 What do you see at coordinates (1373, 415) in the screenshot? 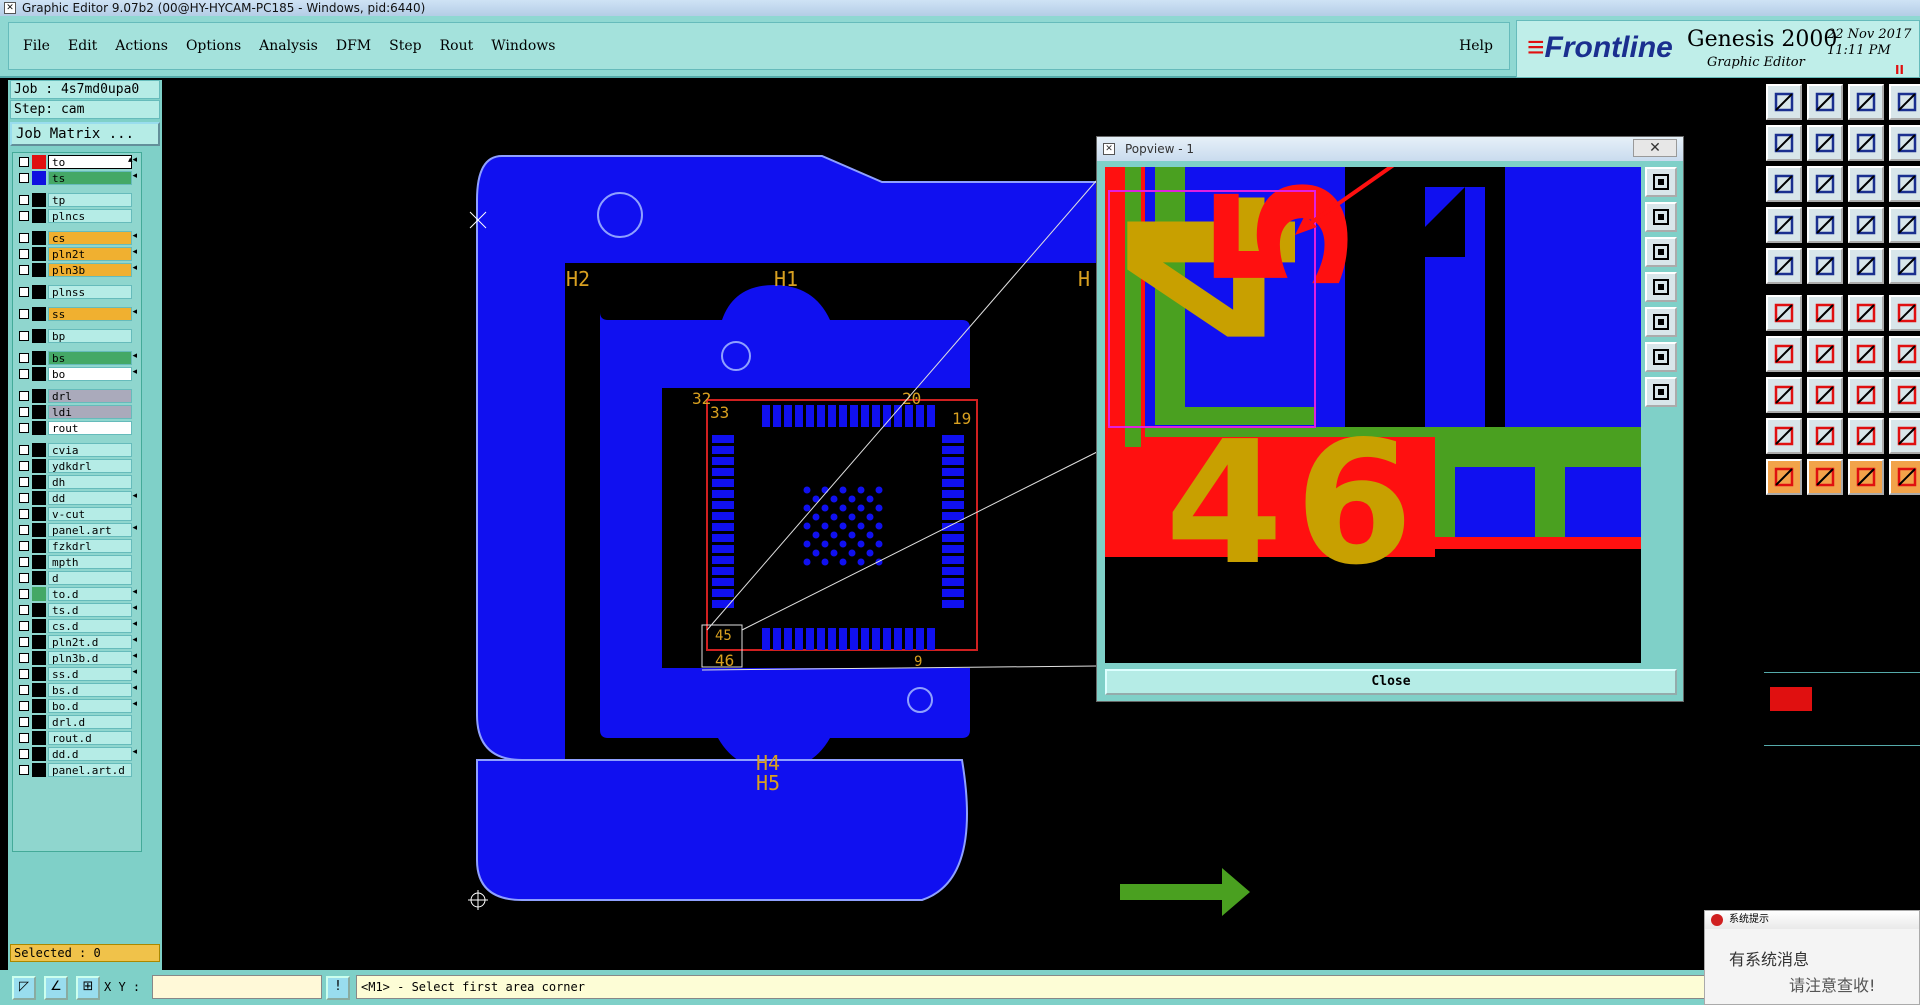
I see `popview-canvas: 4 5 4 6` at bounding box center [1373, 415].